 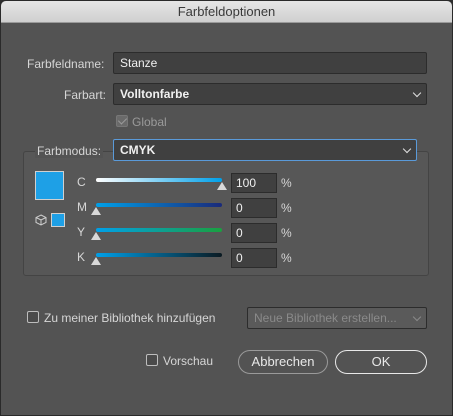 What do you see at coordinates (149, 122) in the screenshot?
I see `global-label: Global` at bounding box center [149, 122].